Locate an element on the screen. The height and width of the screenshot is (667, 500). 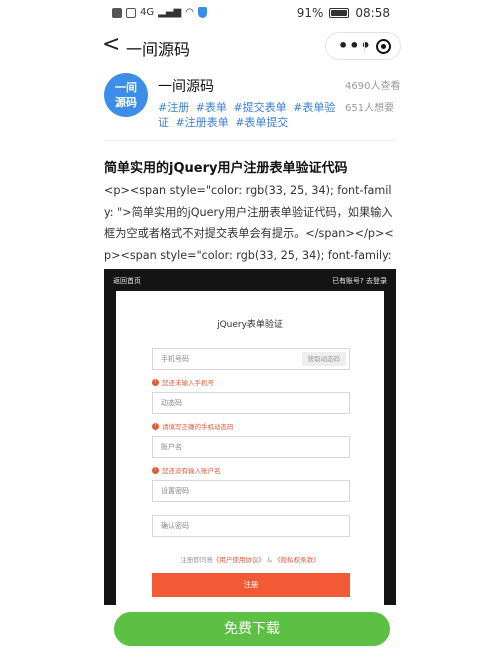
preview-code-button: 获取动态码 is located at coordinates (323, 359).